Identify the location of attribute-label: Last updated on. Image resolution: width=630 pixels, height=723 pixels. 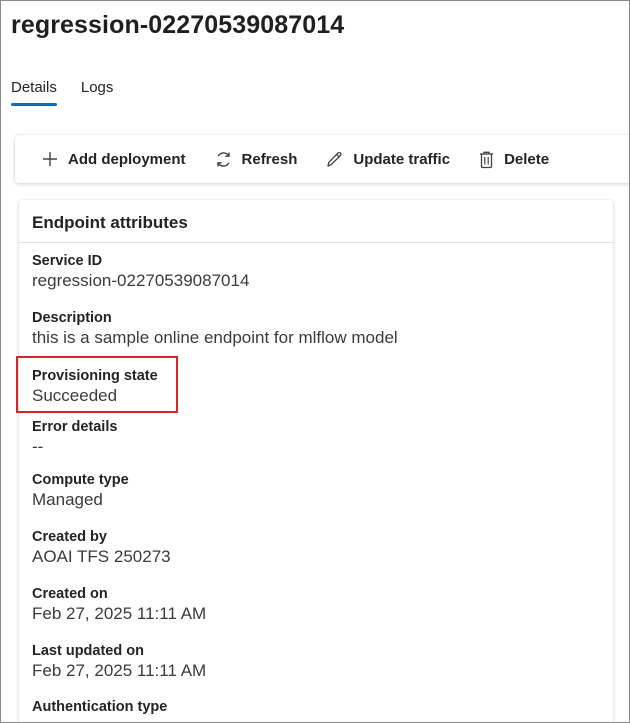
(88, 651).